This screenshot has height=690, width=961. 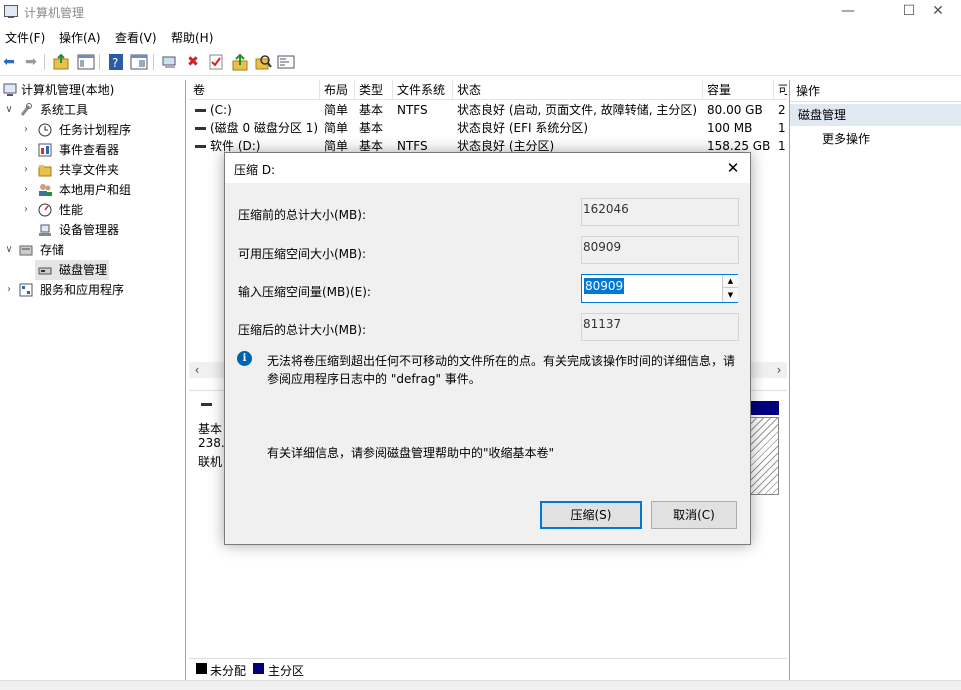 What do you see at coordinates (80, 37) in the screenshot?
I see `menu-action: 操作(A)` at bounding box center [80, 37].